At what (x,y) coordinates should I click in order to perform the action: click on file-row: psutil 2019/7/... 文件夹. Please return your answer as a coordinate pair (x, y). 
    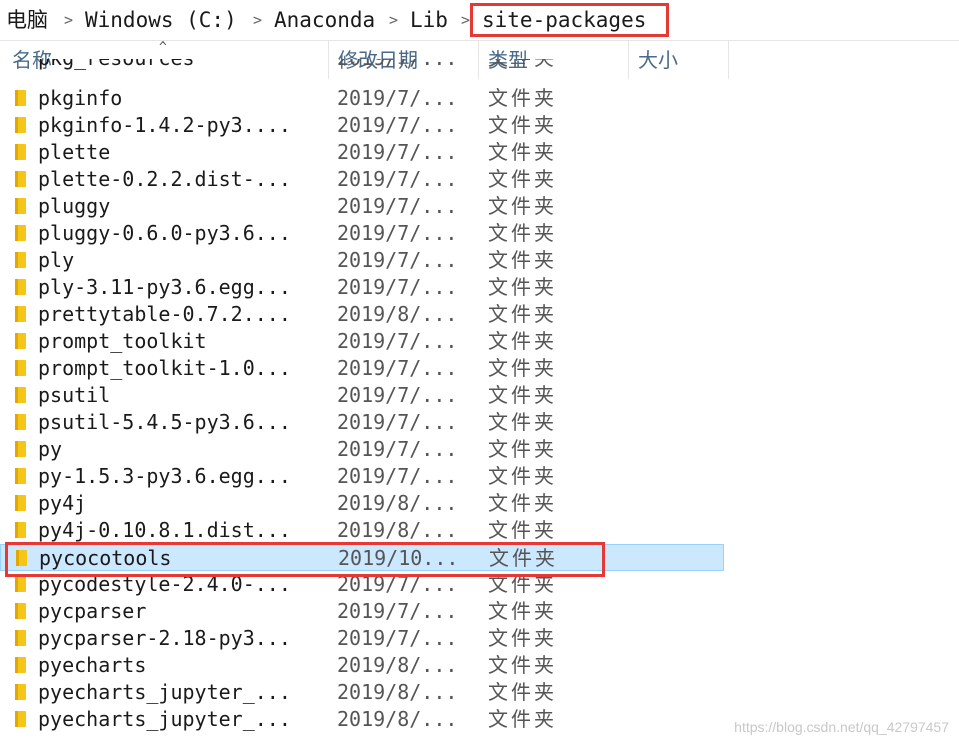
    Looking at the image, I should click on (365, 395).